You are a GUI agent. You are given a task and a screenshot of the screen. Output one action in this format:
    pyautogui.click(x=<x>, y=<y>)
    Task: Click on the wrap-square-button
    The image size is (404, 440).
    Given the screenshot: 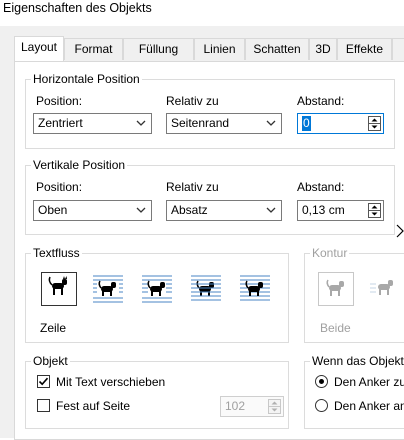 What is the action you would take?
    pyautogui.click(x=109, y=289)
    